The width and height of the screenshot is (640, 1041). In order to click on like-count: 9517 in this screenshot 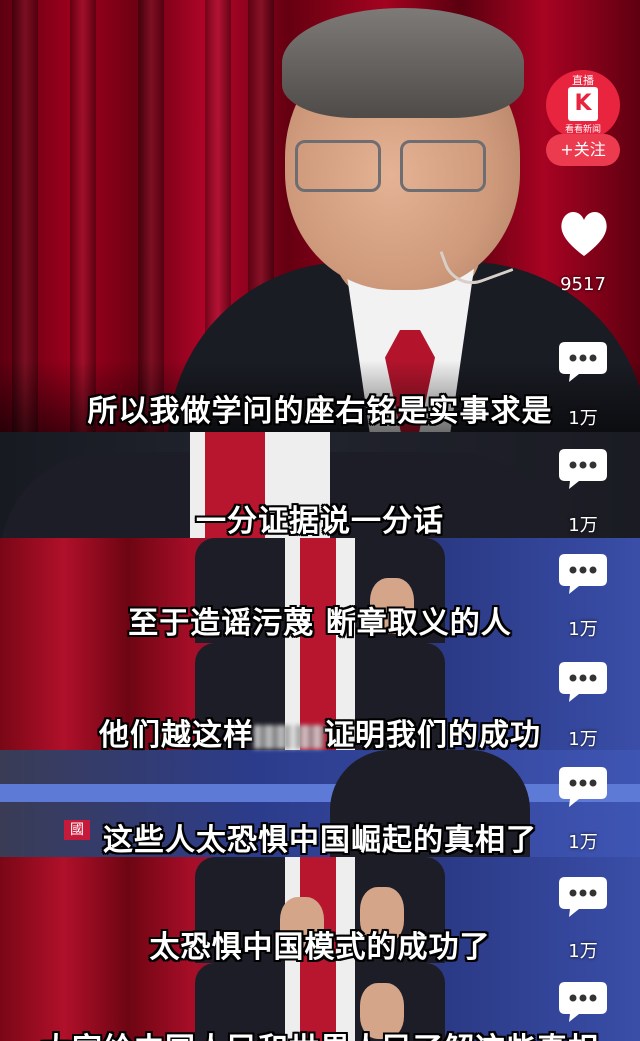, I will do `click(583, 284)`.